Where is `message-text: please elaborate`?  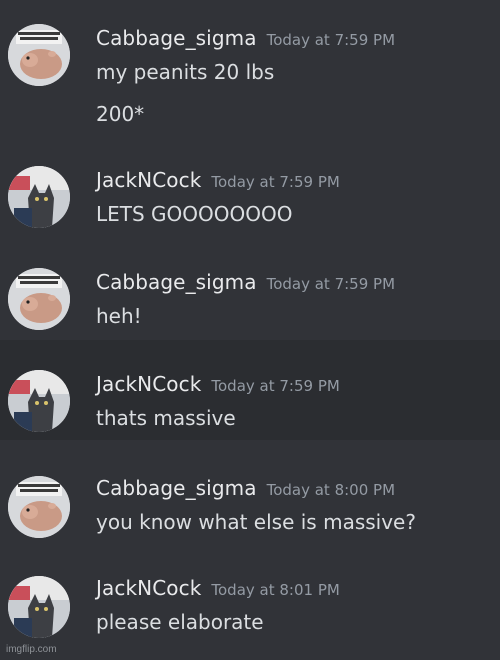
message-text: please elaborate is located at coordinates (180, 622).